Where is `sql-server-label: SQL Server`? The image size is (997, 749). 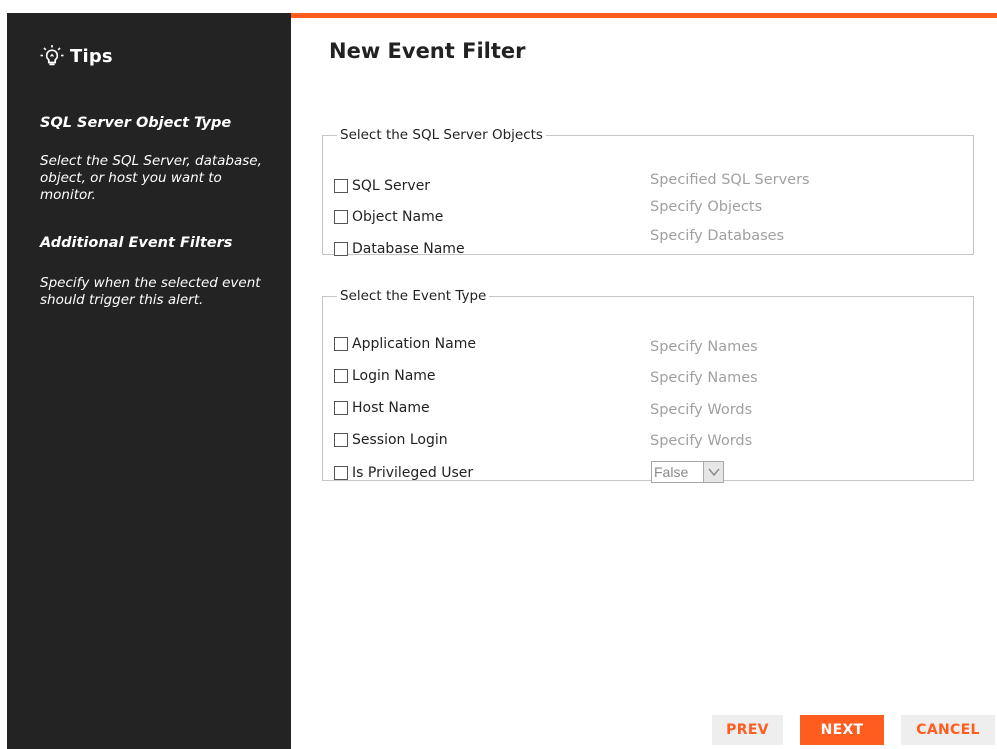
sql-server-label: SQL Server is located at coordinates (391, 186).